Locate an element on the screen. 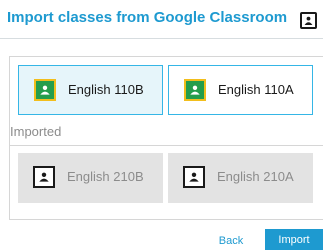  class-name: English 110A is located at coordinates (256, 89).